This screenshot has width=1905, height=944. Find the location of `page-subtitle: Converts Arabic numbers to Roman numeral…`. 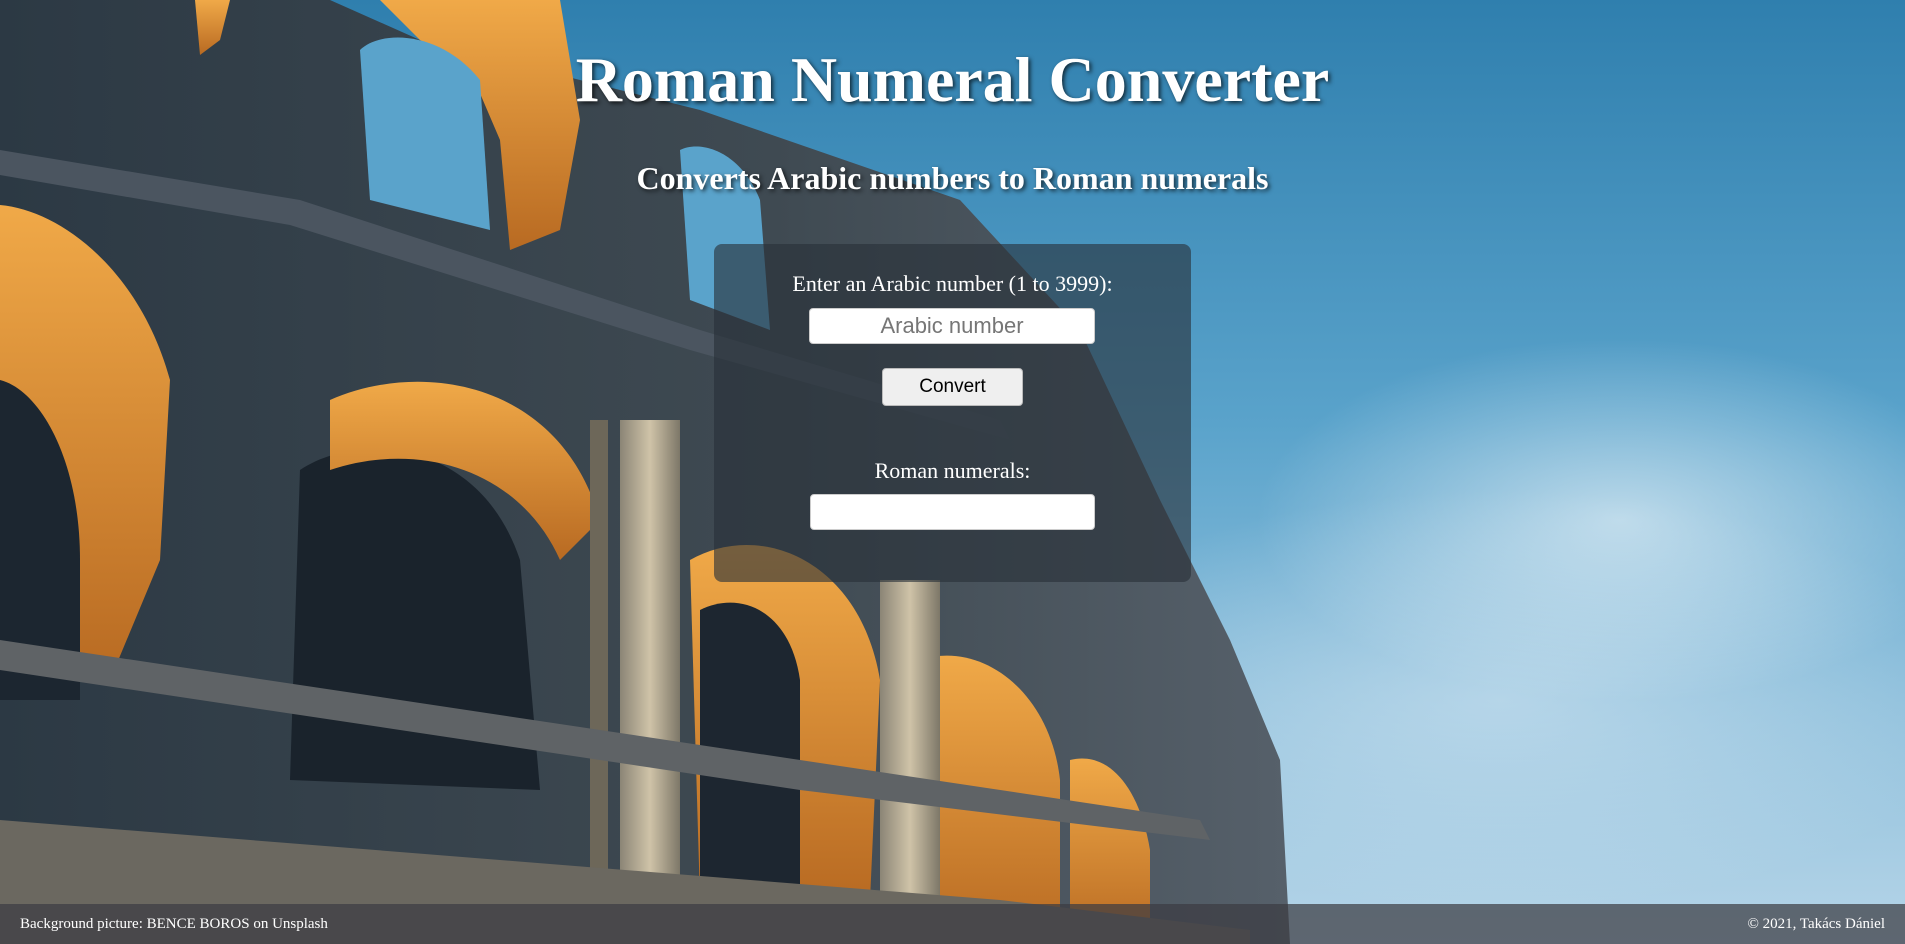

page-subtitle: Converts Arabic numbers to Roman numeral… is located at coordinates (952, 178).